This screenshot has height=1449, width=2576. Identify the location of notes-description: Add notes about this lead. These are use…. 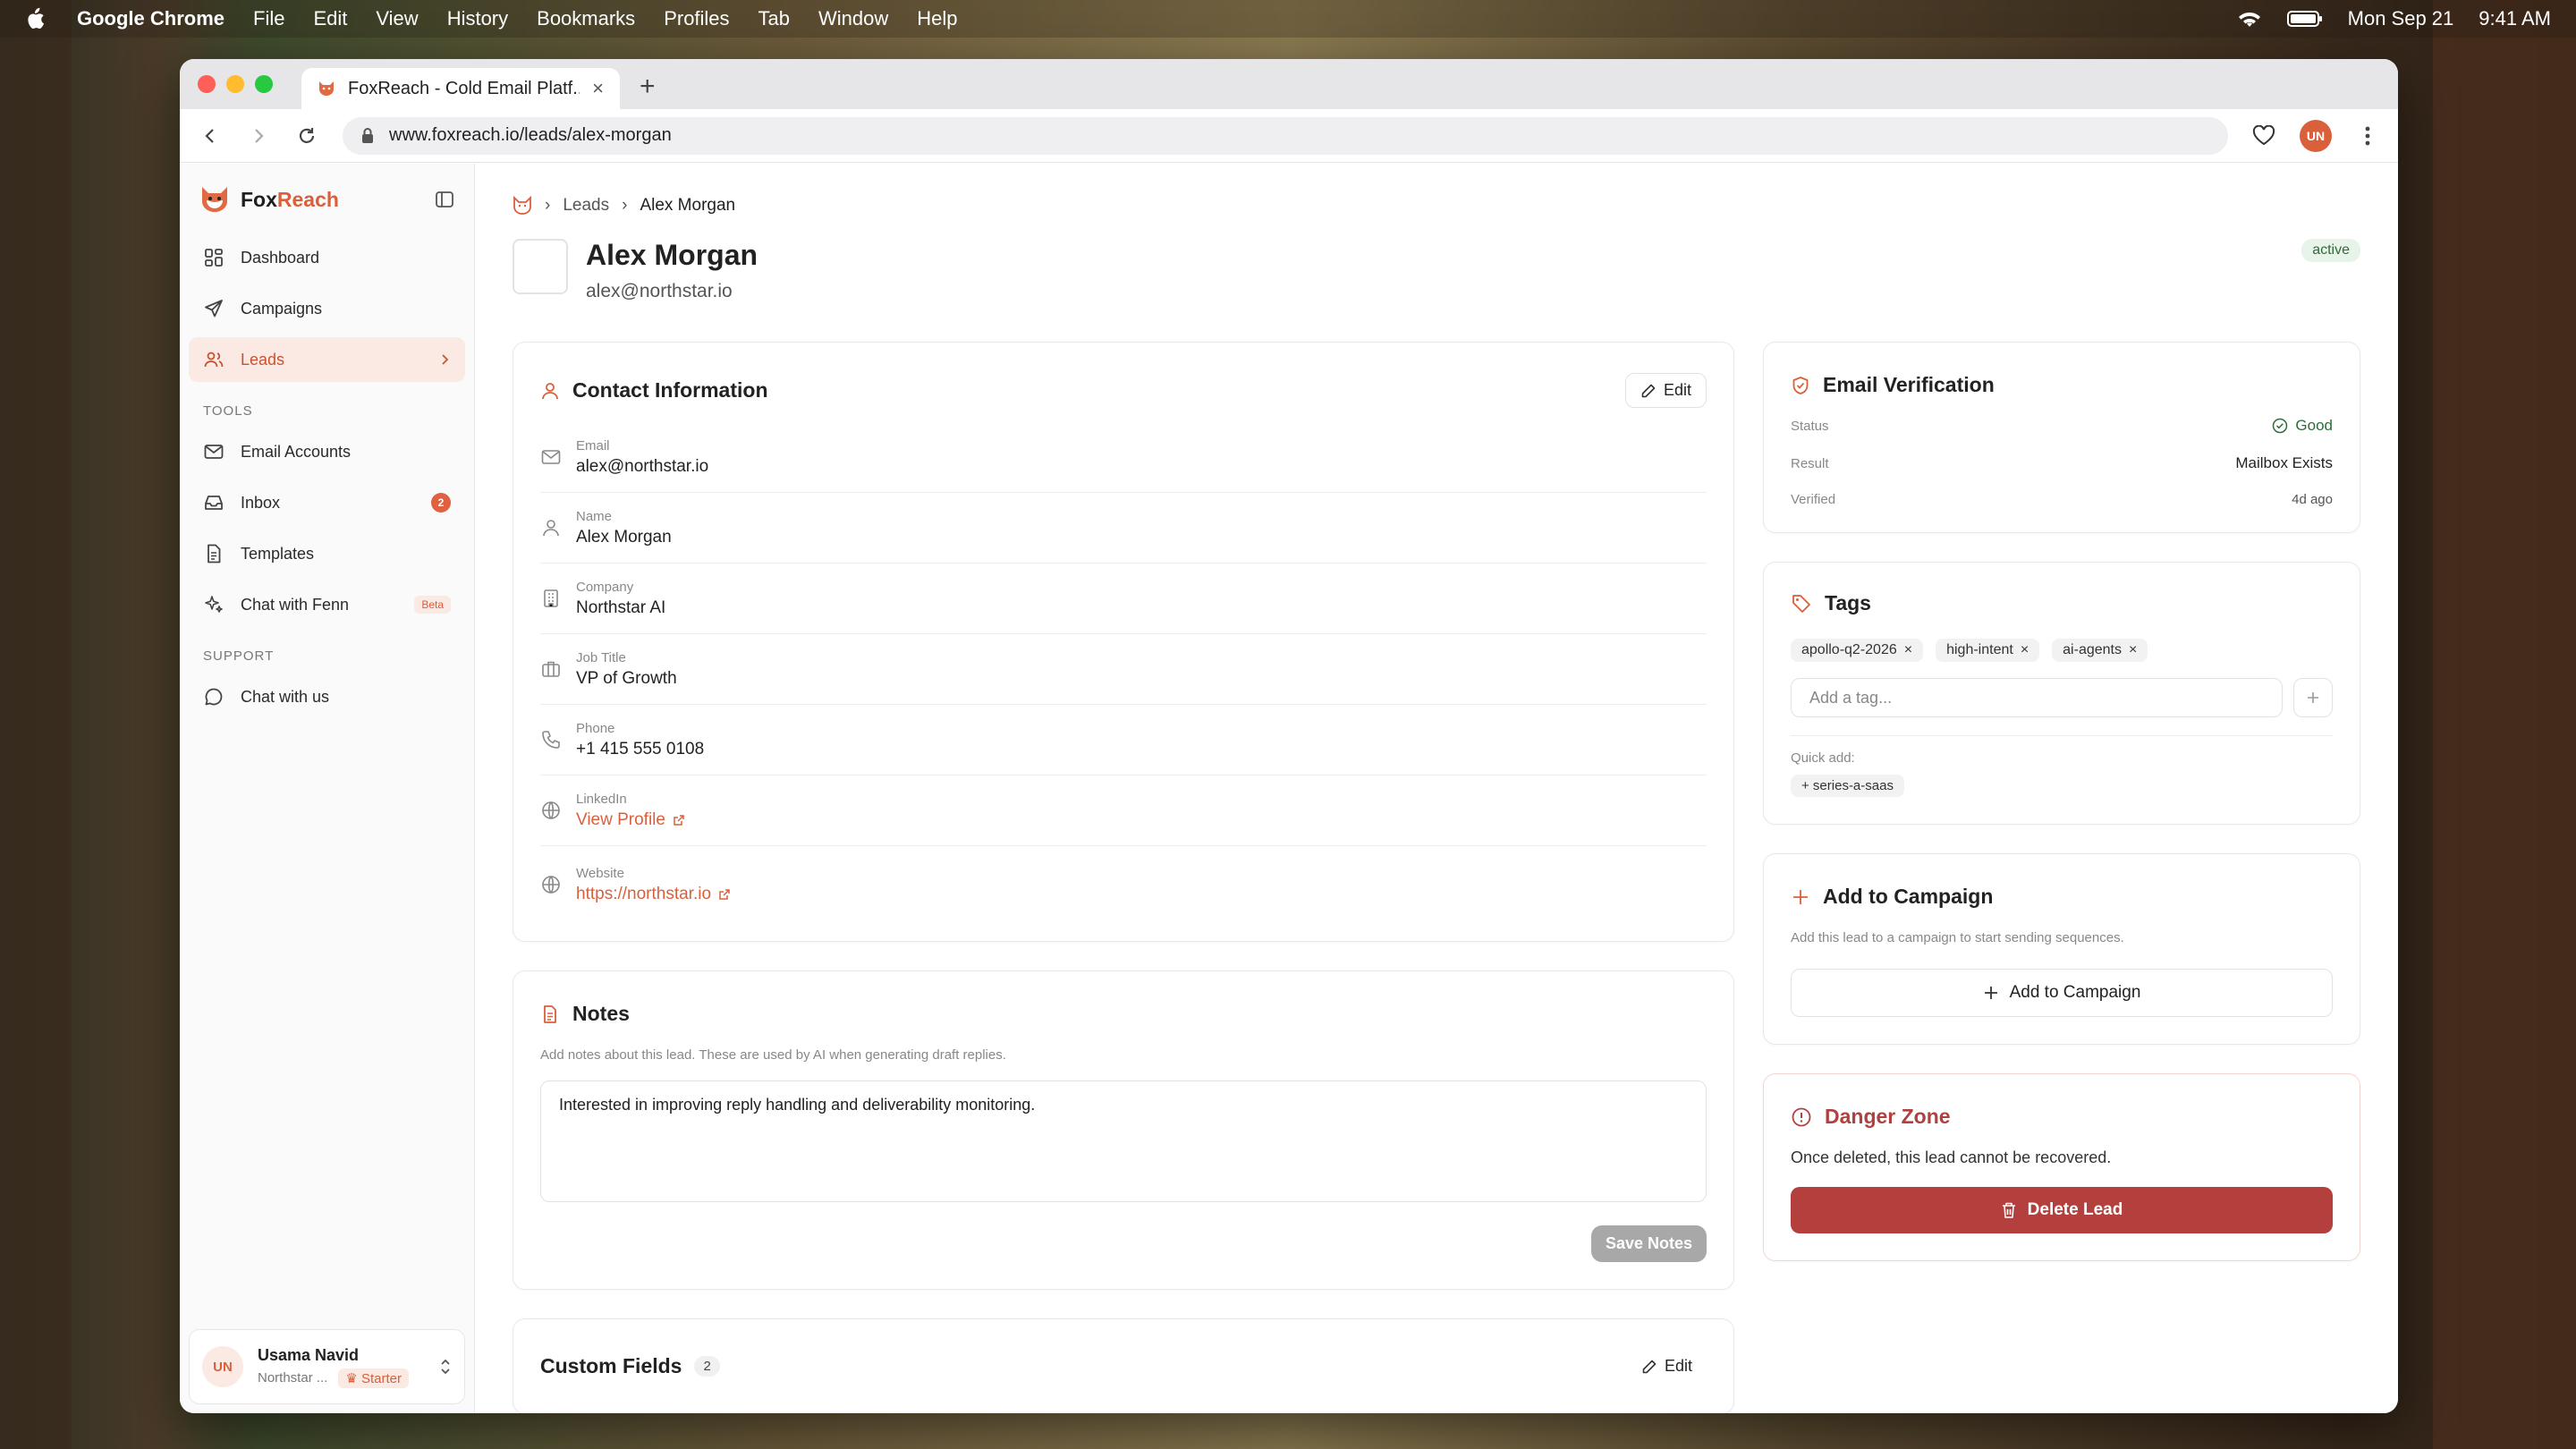
(773, 1055).